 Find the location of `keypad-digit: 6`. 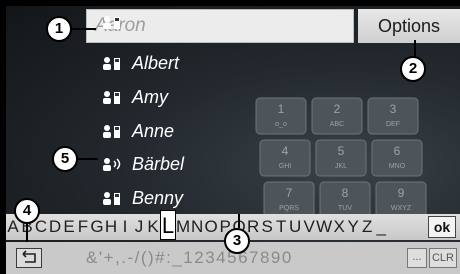

keypad-digit: 6 is located at coordinates (397, 151).